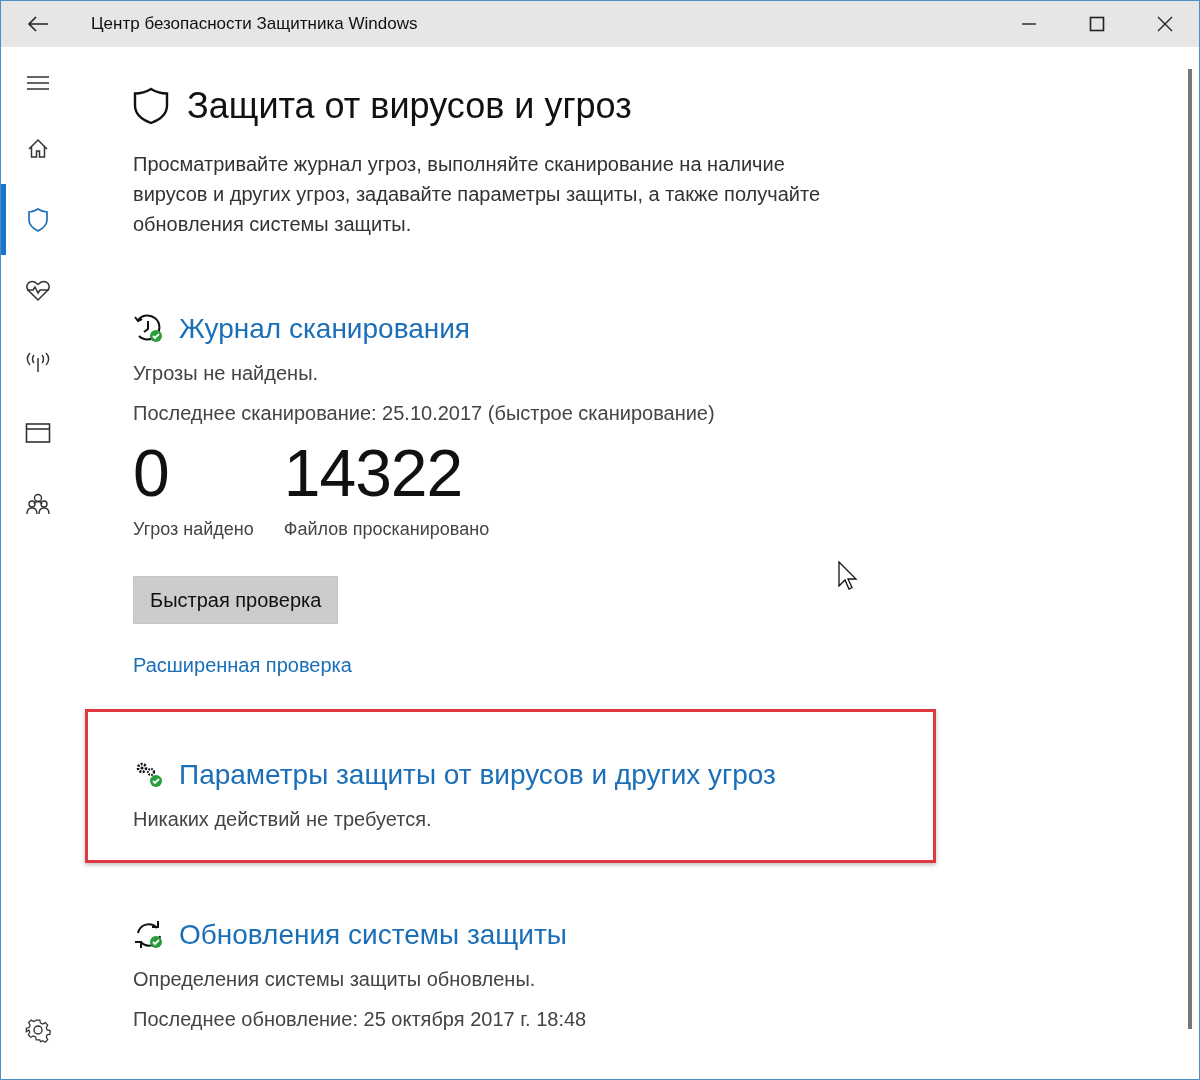  I want to click on menu-icon, so click(38, 83).